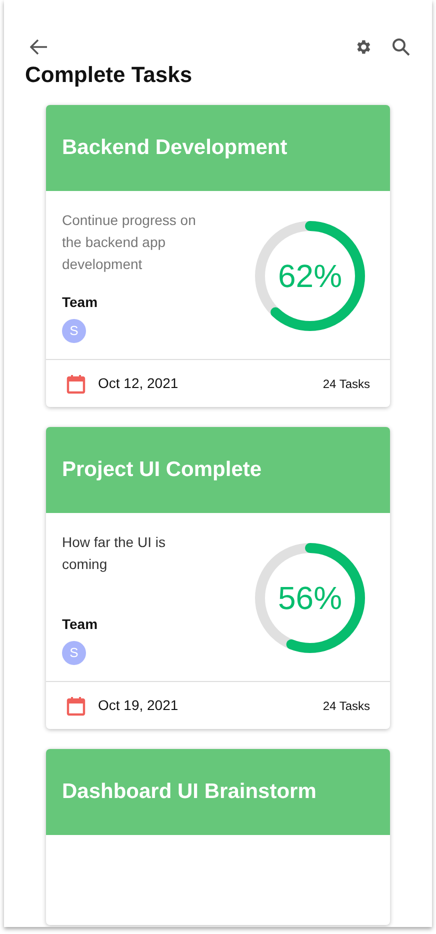 The image size is (436, 934). What do you see at coordinates (39, 47) in the screenshot?
I see `back-arrow-icon` at bounding box center [39, 47].